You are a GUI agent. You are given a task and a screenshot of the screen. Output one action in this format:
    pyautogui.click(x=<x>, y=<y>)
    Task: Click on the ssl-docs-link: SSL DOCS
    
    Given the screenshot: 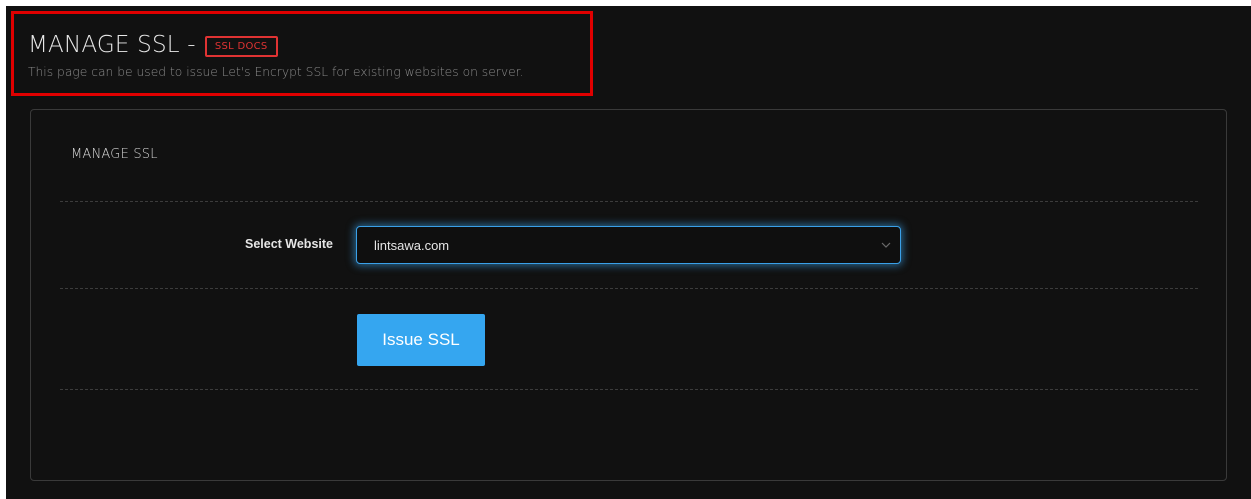 What is the action you would take?
    pyautogui.click(x=241, y=46)
    